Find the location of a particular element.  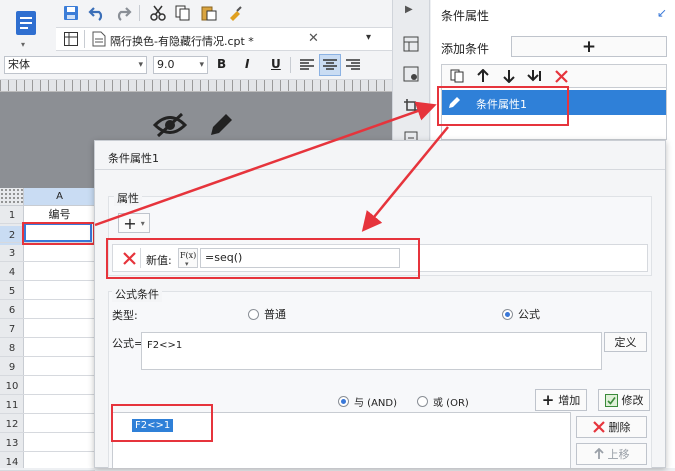

annotation-arrows is located at coordinates (271, 166).